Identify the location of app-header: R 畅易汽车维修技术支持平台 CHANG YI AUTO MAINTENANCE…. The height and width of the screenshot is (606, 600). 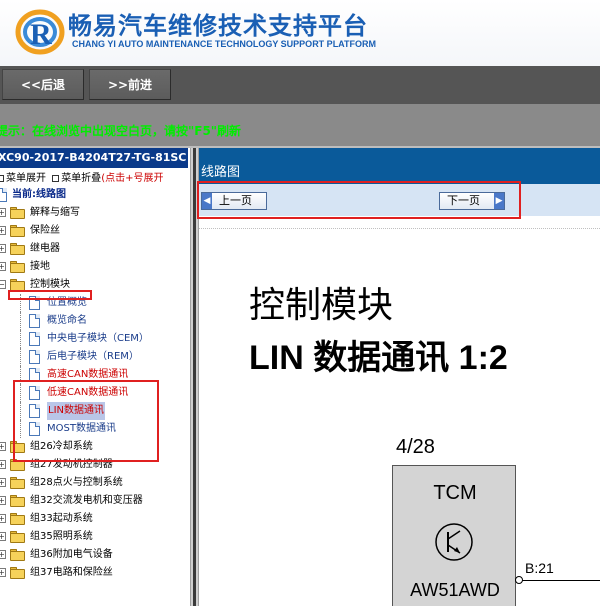
(300, 33).